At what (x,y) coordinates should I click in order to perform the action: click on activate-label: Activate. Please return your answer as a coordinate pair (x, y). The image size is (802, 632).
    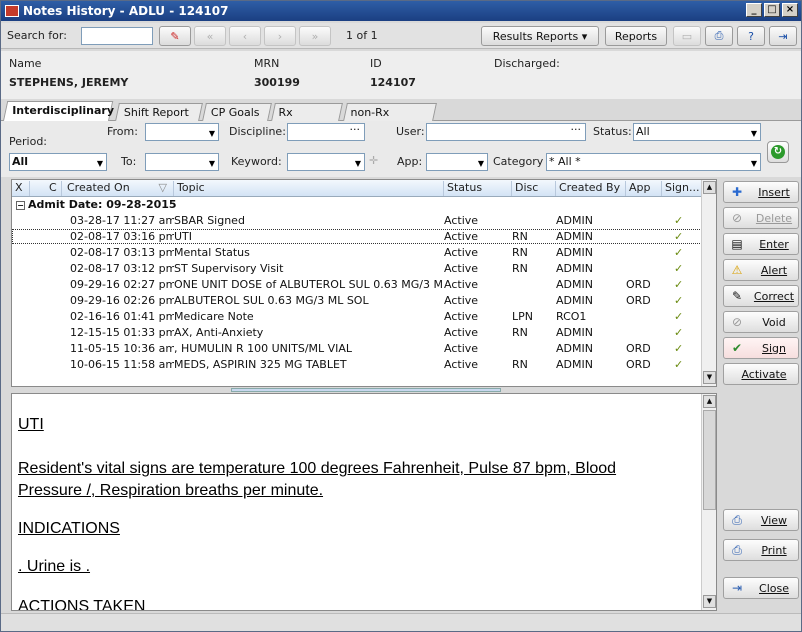
    Looking at the image, I should click on (764, 374).